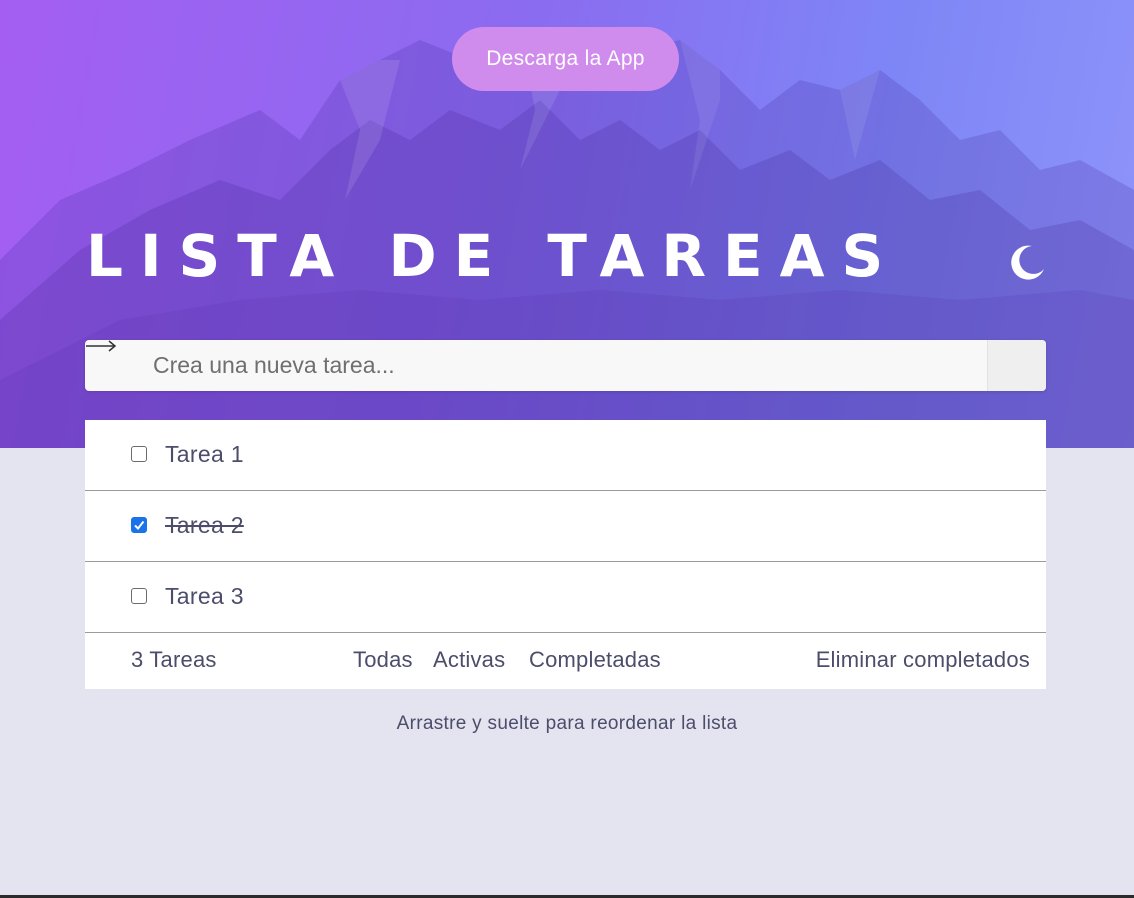  I want to click on arrow-right-icon, so click(101, 346).